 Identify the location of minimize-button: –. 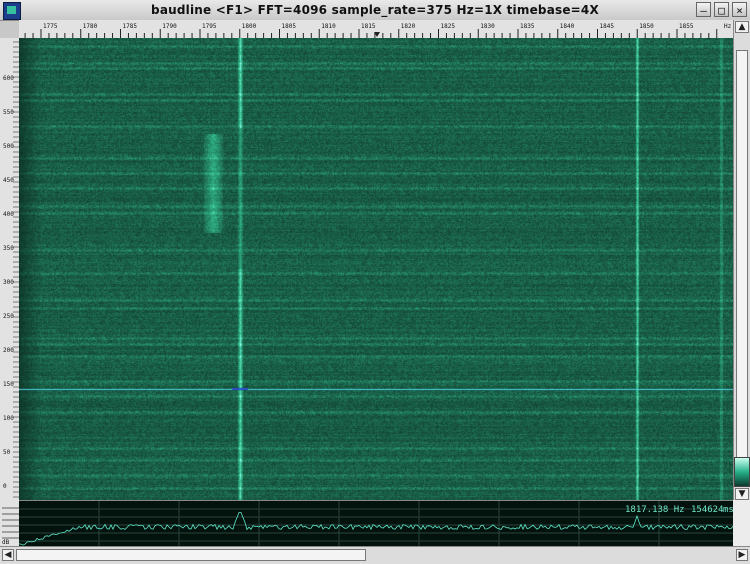
(703, 9).